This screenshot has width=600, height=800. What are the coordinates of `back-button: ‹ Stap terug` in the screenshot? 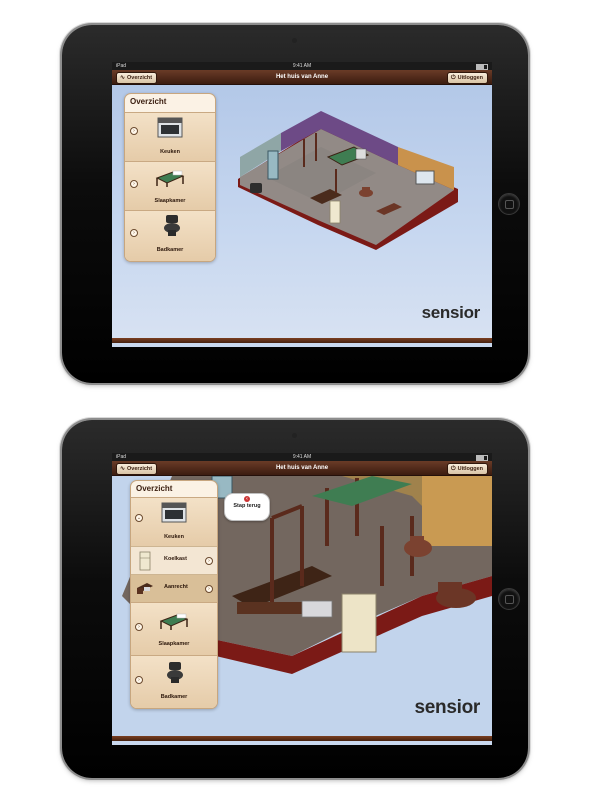 It's located at (247, 507).